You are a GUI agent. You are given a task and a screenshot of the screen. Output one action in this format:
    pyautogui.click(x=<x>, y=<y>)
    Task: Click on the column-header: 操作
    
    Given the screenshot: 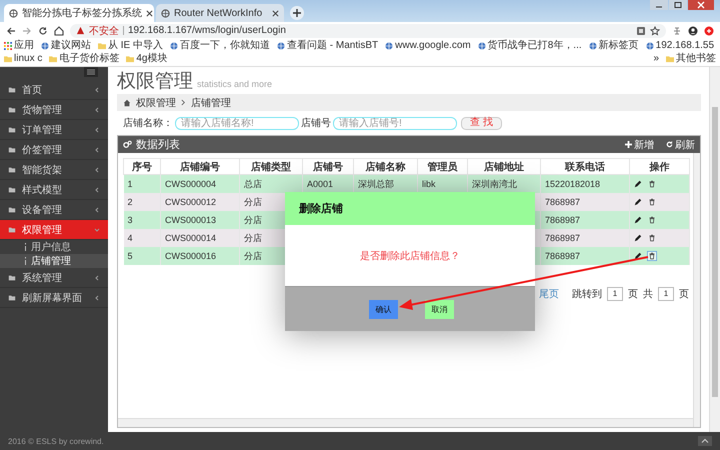 What is the action you would take?
    pyautogui.click(x=660, y=166)
    